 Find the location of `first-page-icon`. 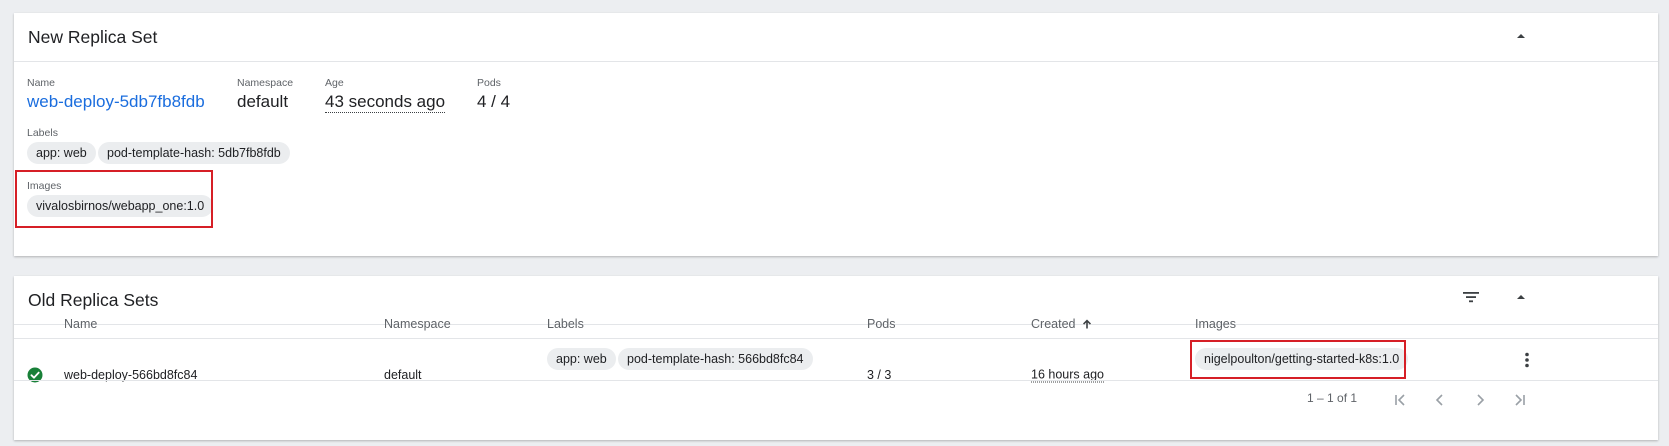

first-page-icon is located at coordinates (1400, 400).